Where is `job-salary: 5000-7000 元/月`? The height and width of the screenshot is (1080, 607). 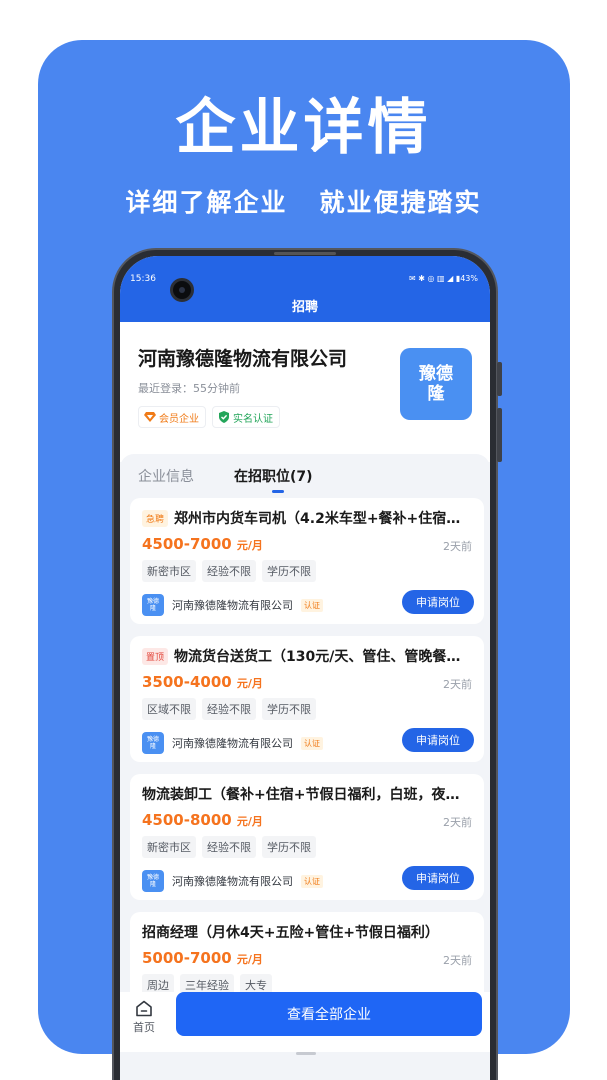
job-salary: 5000-7000 元/月 is located at coordinates (202, 957).